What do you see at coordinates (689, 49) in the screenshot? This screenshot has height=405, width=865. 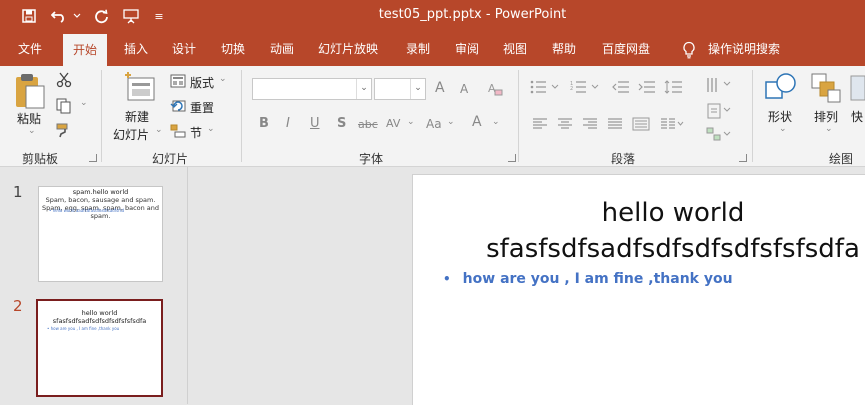 I see `lightbulb-icon` at bounding box center [689, 49].